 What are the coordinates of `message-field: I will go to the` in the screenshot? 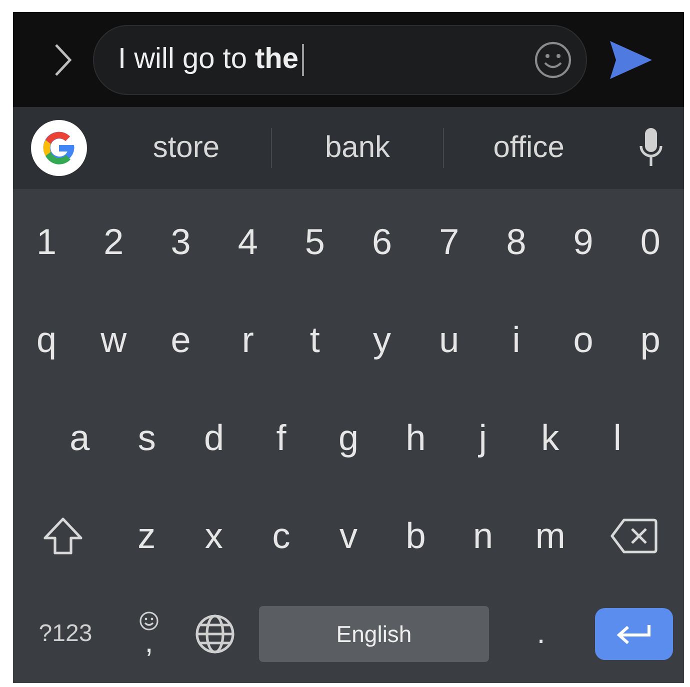 It's located at (340, 59).